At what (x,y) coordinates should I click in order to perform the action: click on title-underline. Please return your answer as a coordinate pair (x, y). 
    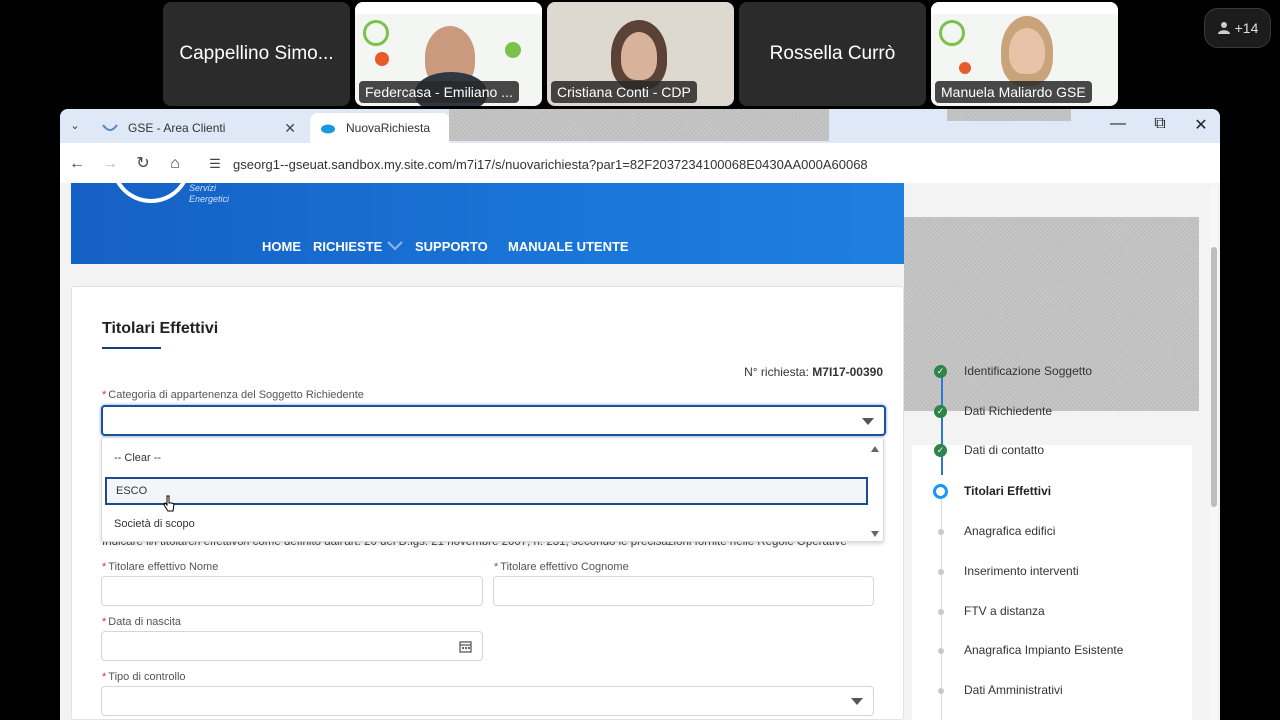
    Looking at the image, I should click on (131, 348).